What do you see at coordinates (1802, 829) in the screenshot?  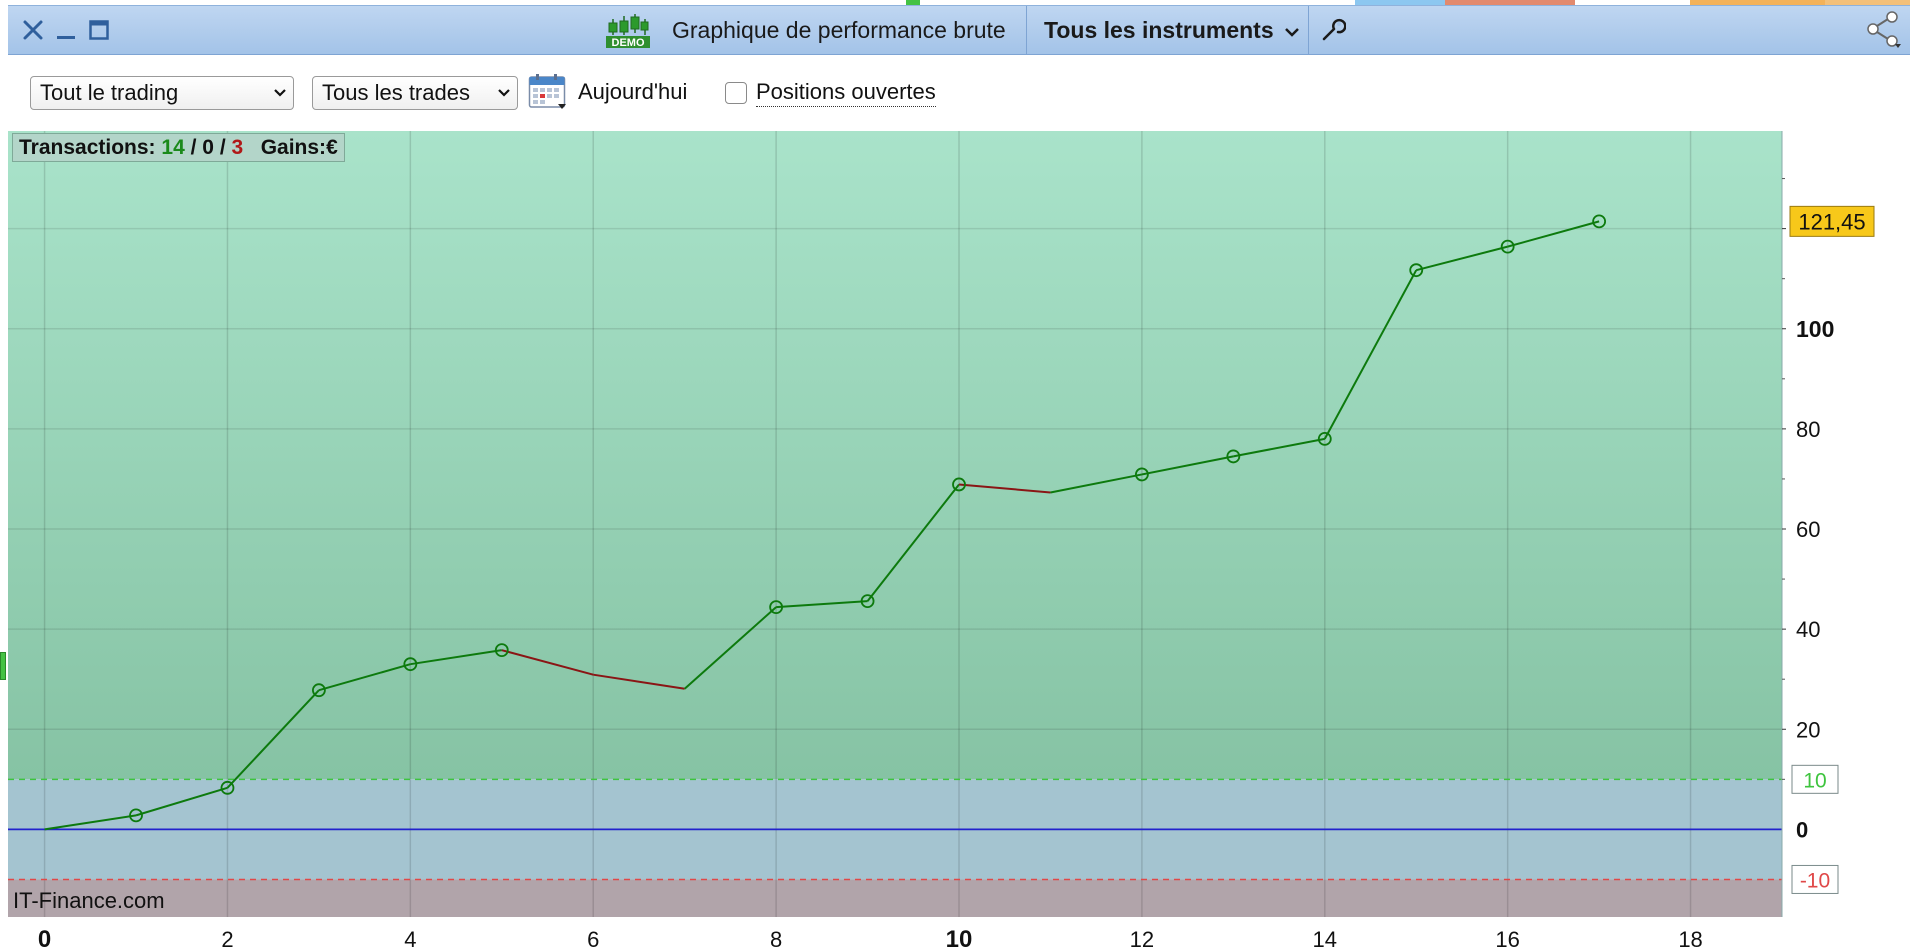 I see `zero-label: 0` at bounding box center [1802, 829].